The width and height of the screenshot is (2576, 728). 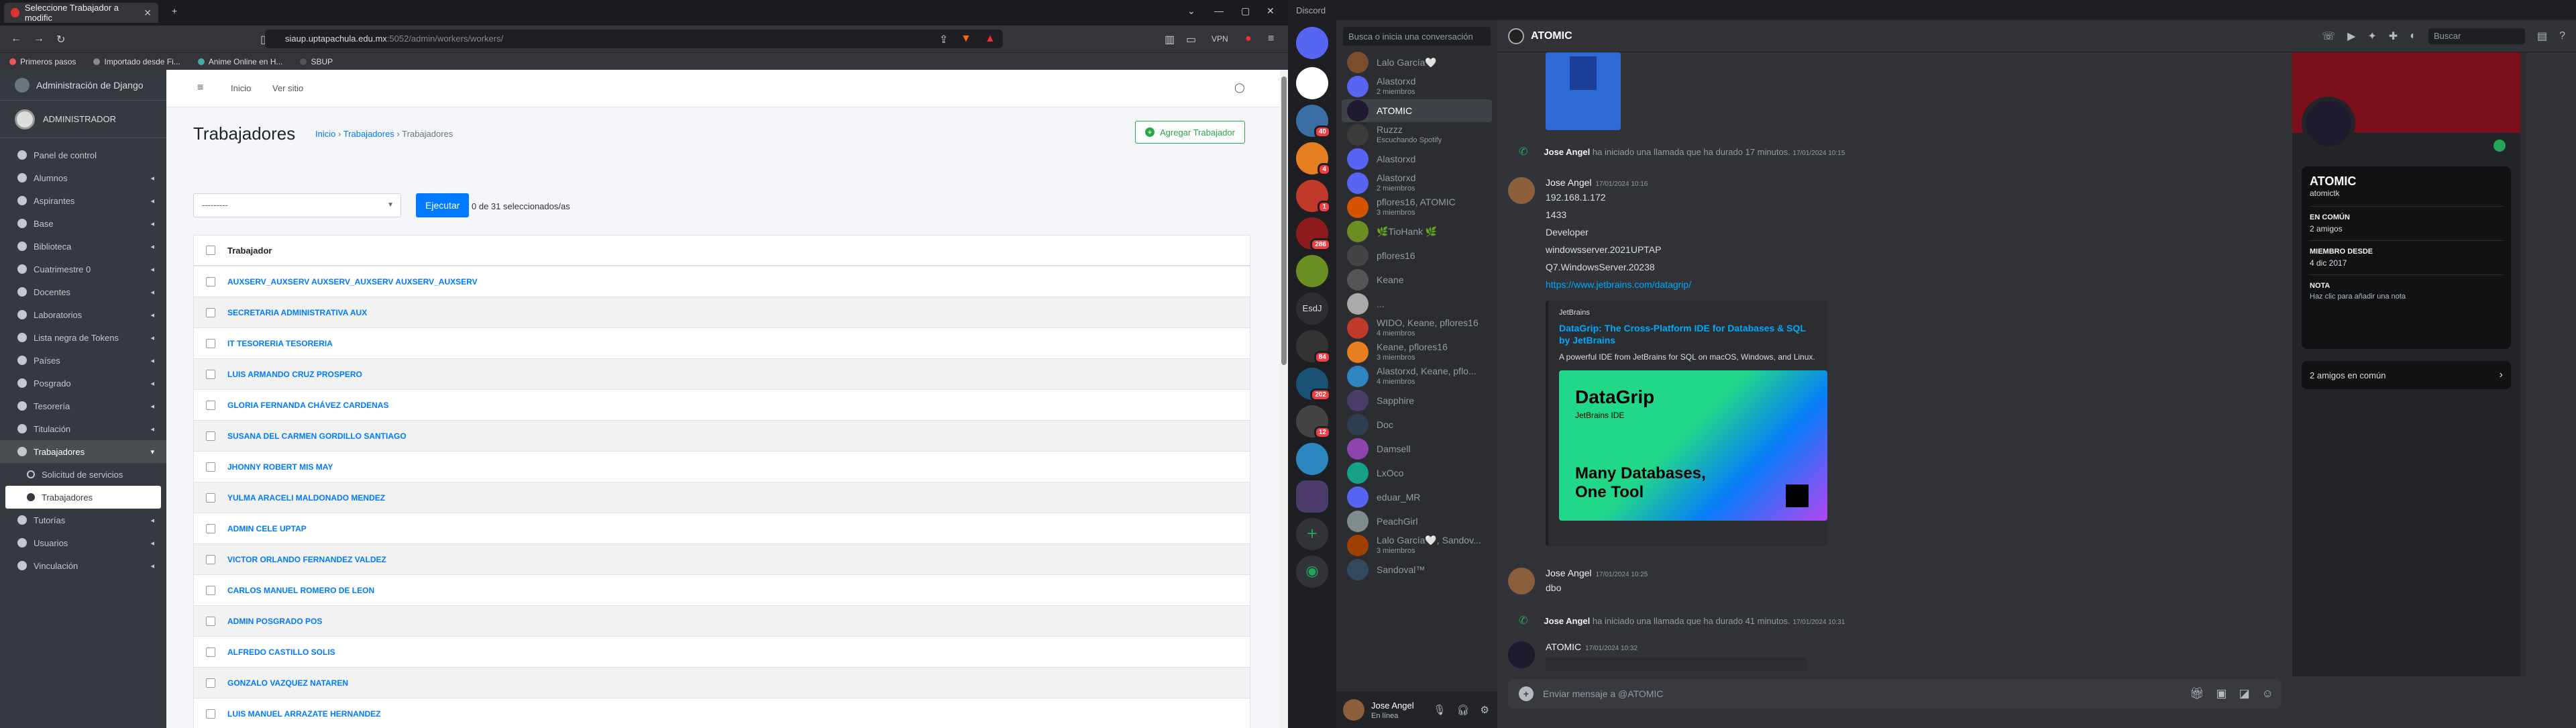 What do you see at coordinates (306, 498) in the screenshot?
I see `worker-link: YULMA ARACELI MALDONADO MENDEZ` at bounding box center [306, 498].